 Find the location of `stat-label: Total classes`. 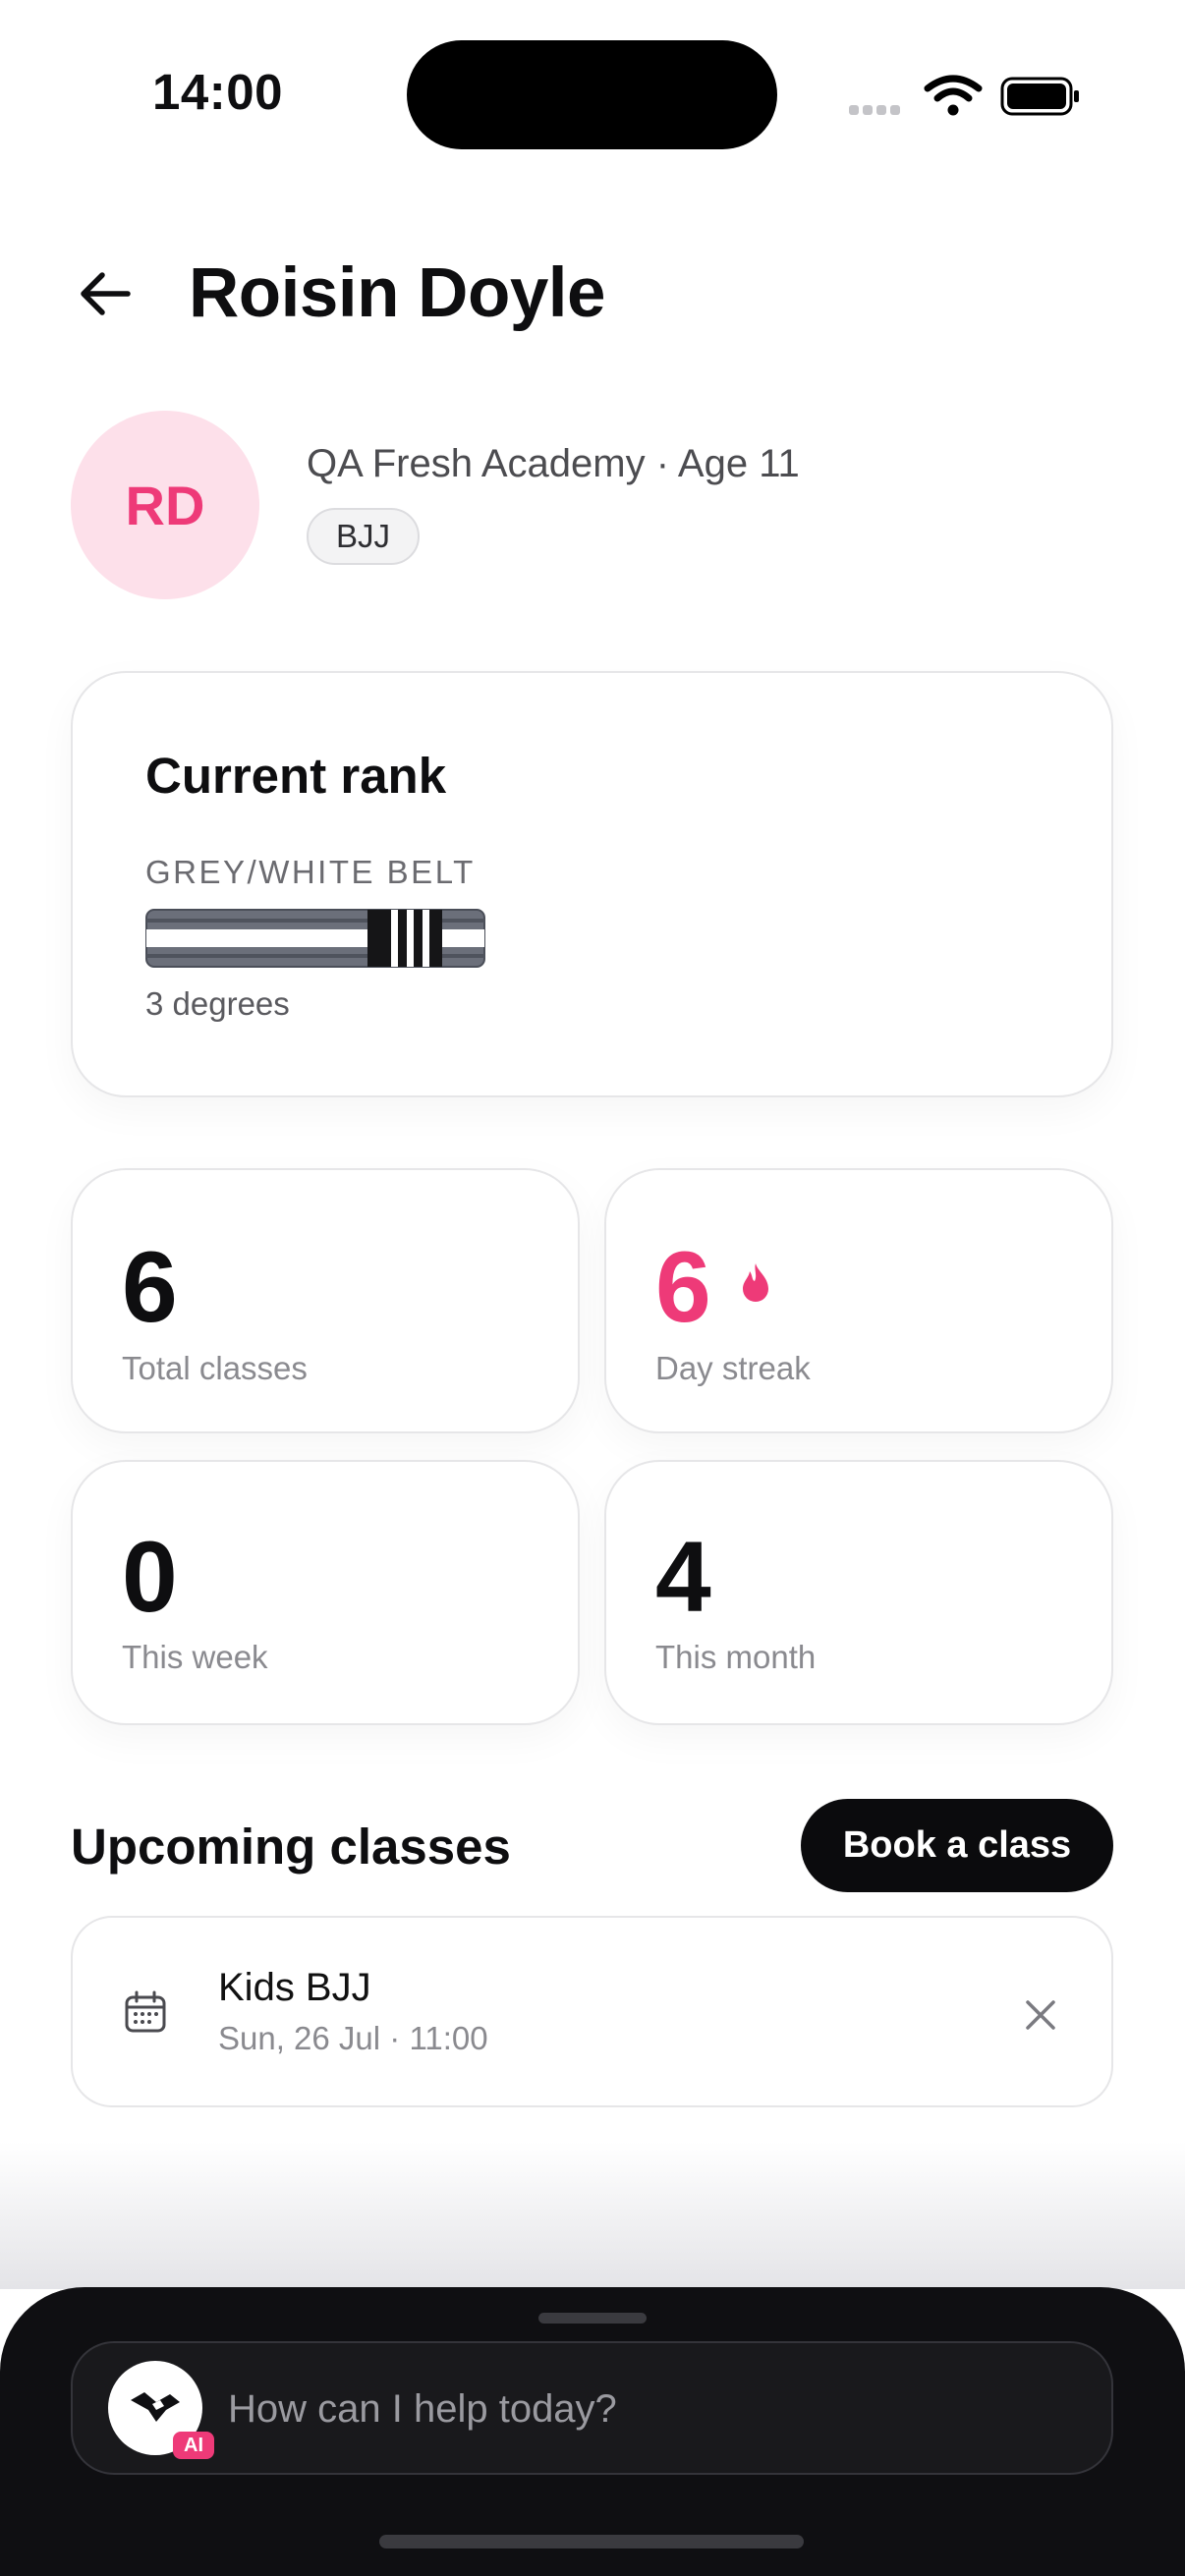

stat-label: Total classes is located at coordinates (215, 1368).